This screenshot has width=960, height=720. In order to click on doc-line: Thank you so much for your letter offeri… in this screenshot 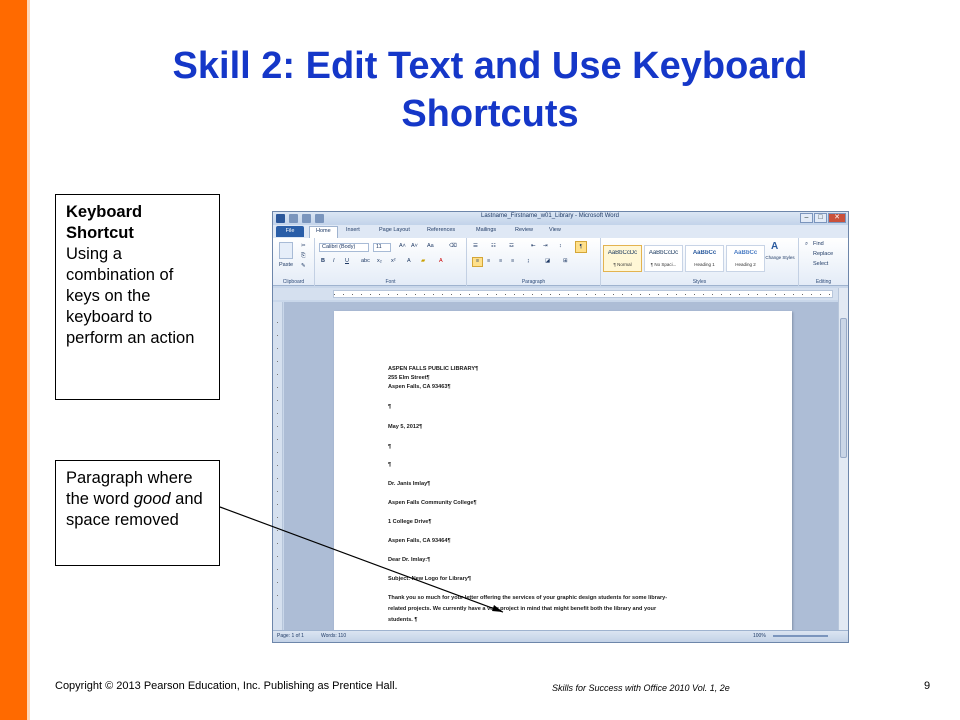, I will do `click(528, 598)`.